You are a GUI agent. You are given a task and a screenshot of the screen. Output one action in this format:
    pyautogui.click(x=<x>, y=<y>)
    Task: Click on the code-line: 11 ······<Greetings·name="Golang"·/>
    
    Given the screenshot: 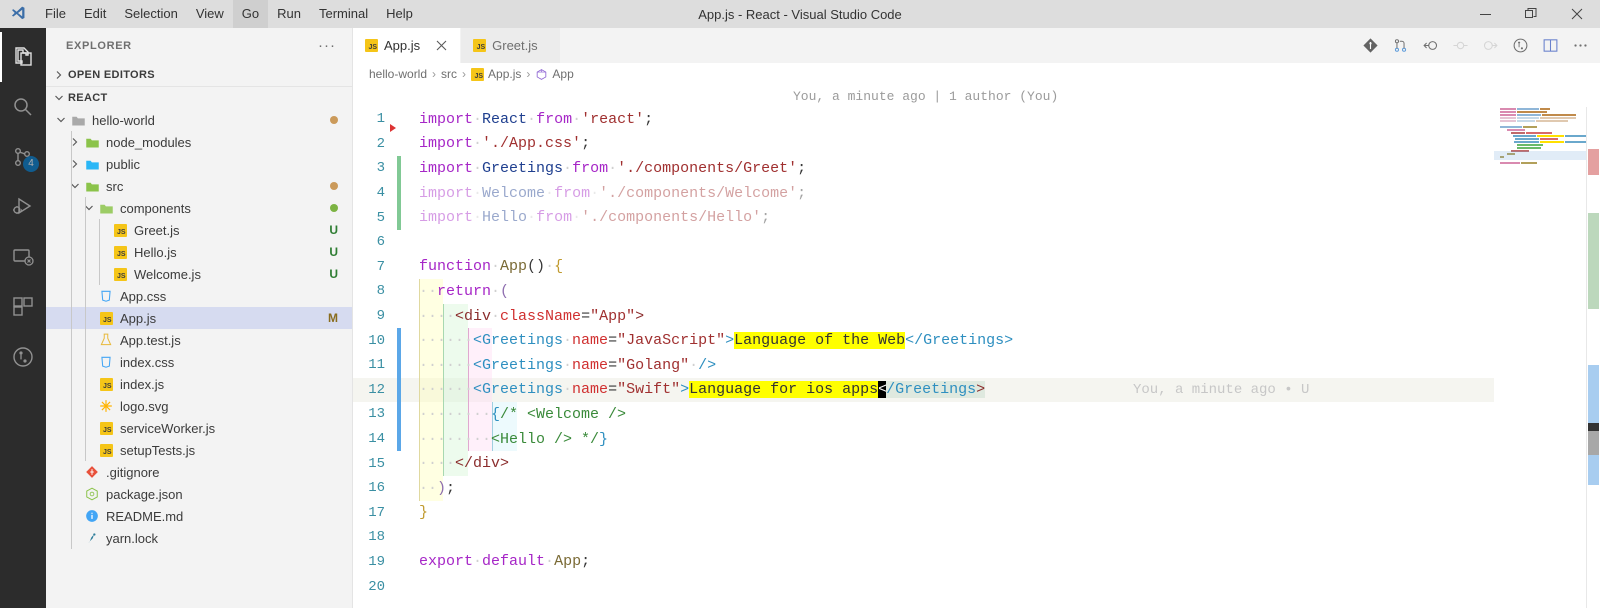 What is the action you would take?
    pyautogui.click(x=976, y=365)
    